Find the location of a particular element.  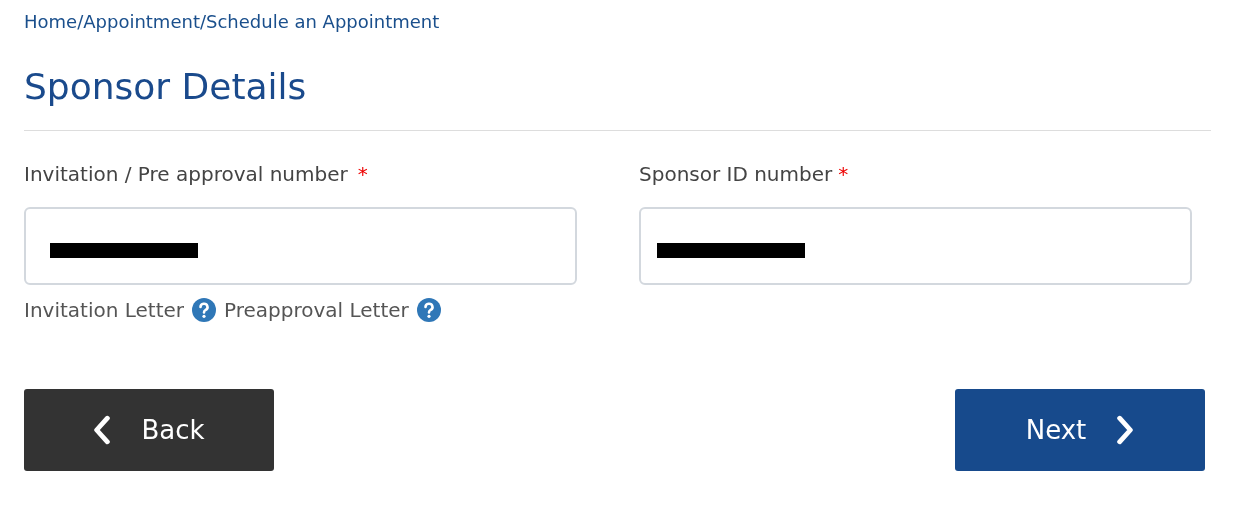

field-label: Invitation / Pre approval number is located at coordinates (186, 174).